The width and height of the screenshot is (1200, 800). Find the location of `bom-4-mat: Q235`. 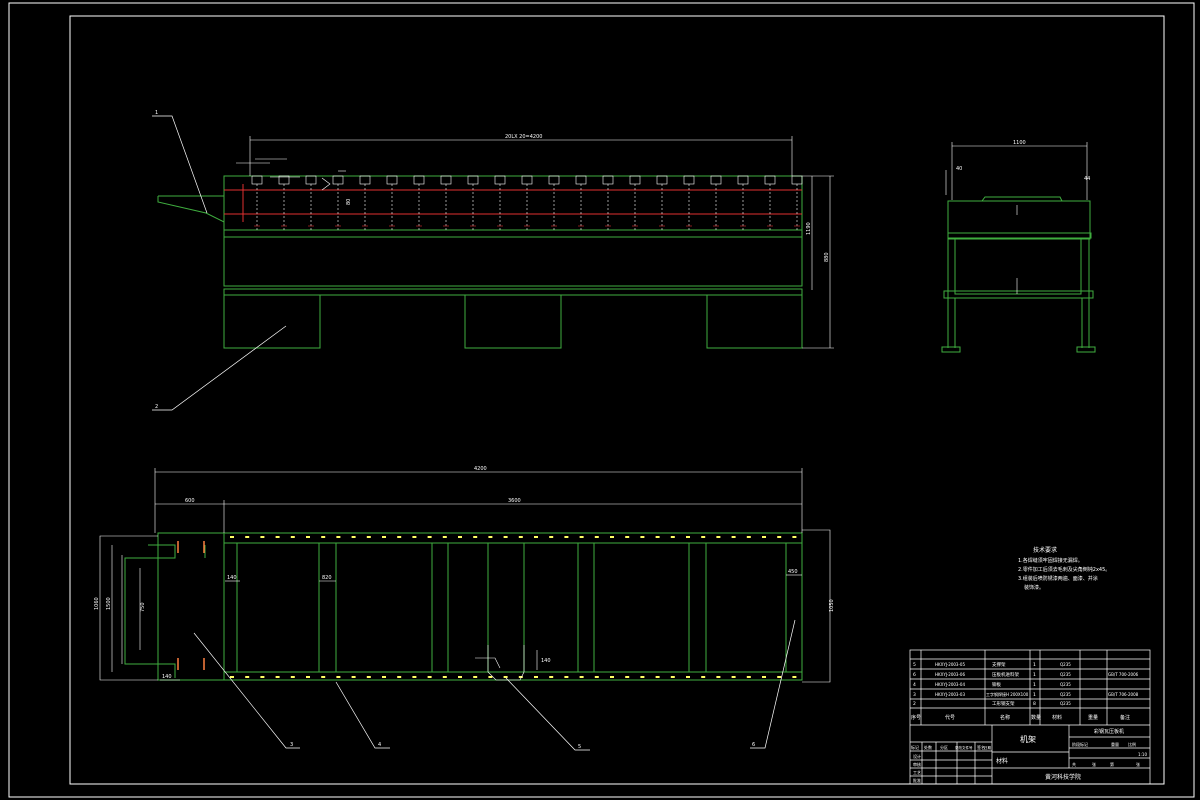

bom-4-mat: Q235 is located at coordinates (1065, 684).